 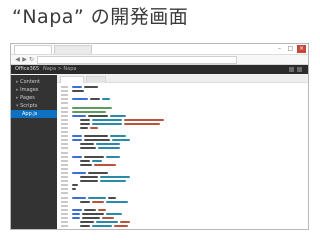 I want to click on back-icon: ◀, so click(x=17, y=59).